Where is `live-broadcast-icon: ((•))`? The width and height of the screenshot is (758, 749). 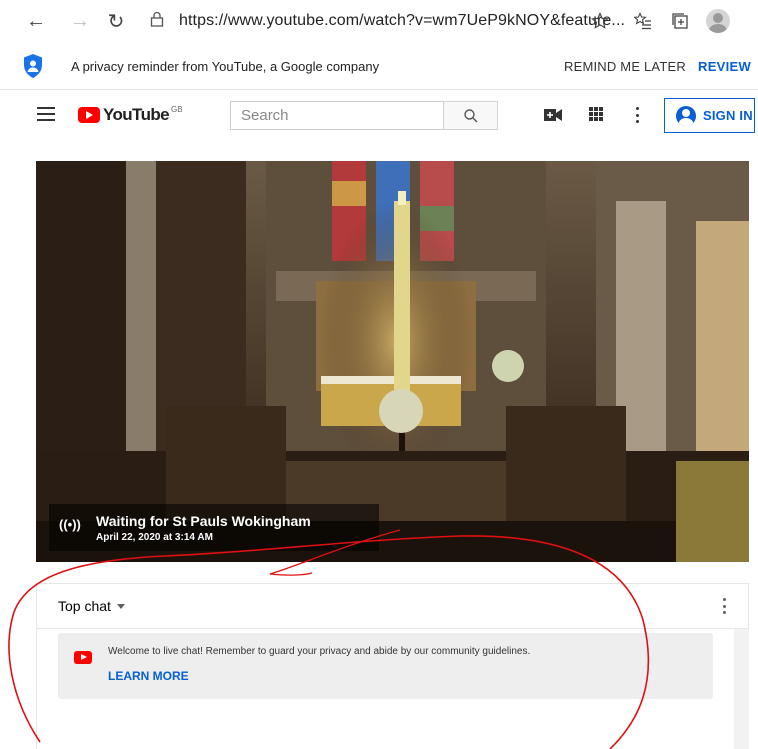 live-broadcast-icon: ((•)) is located at coordinates (70, 524).